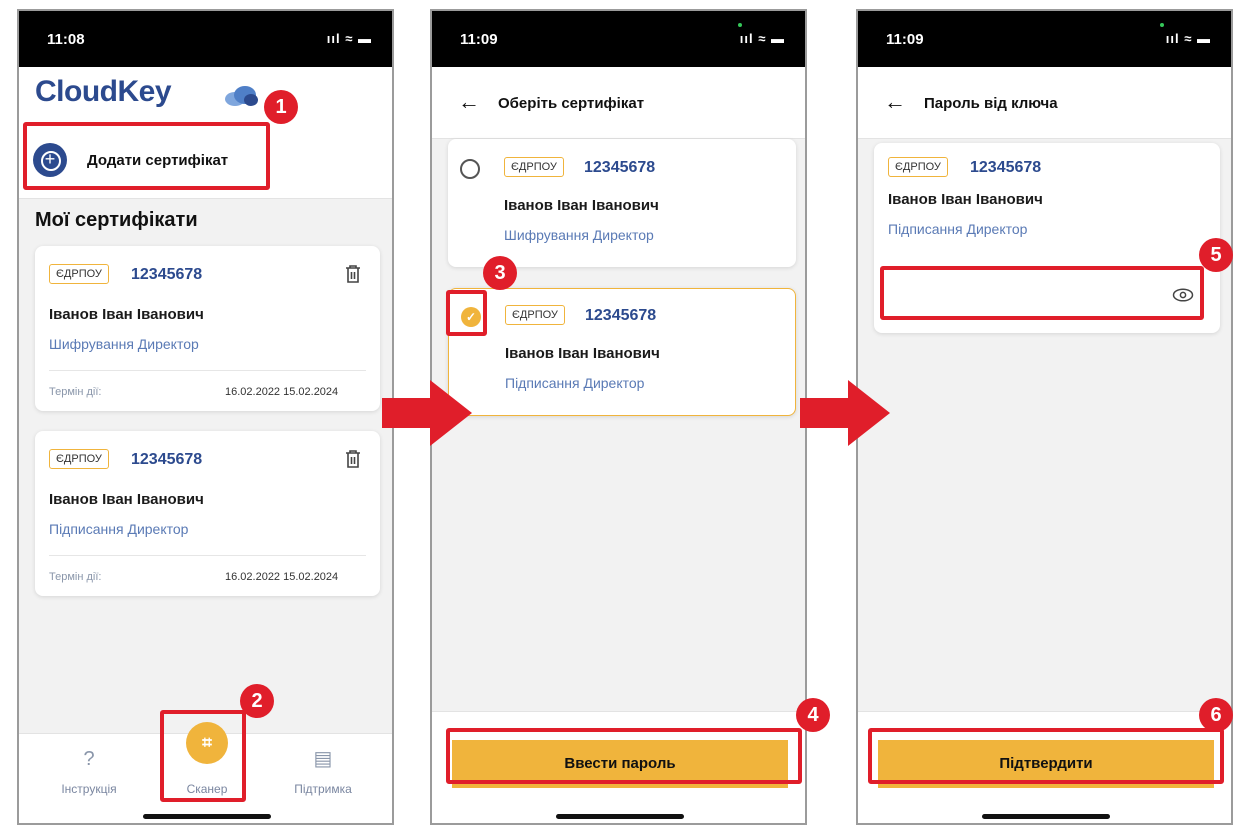 This screenshot has width=1241, height=831. I want to click on nav-instructions: ? Інструкція, so click(89, 770).